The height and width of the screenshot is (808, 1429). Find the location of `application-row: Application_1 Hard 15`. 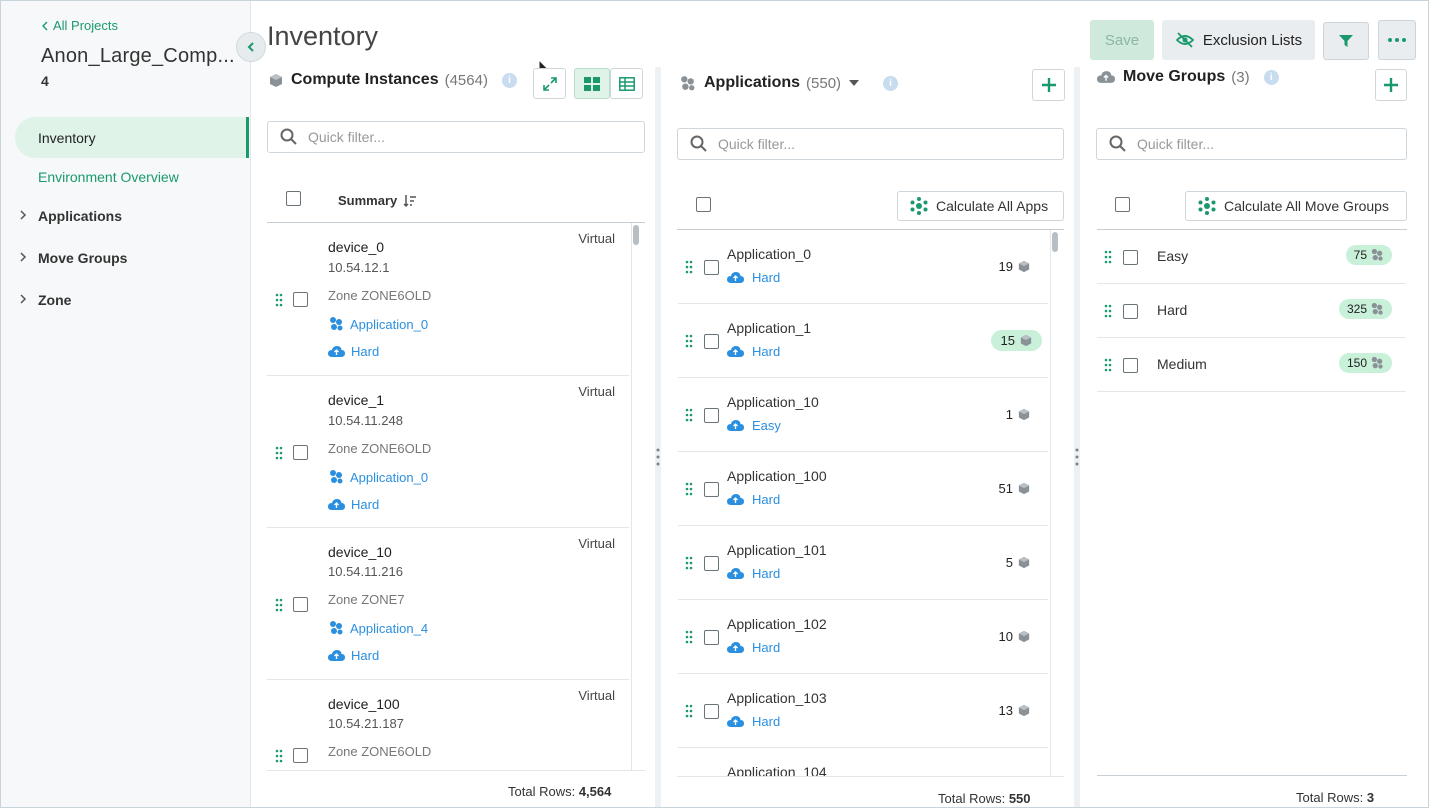

application-row: Application_1 Hard 15 is located at coordinates (863, 341).